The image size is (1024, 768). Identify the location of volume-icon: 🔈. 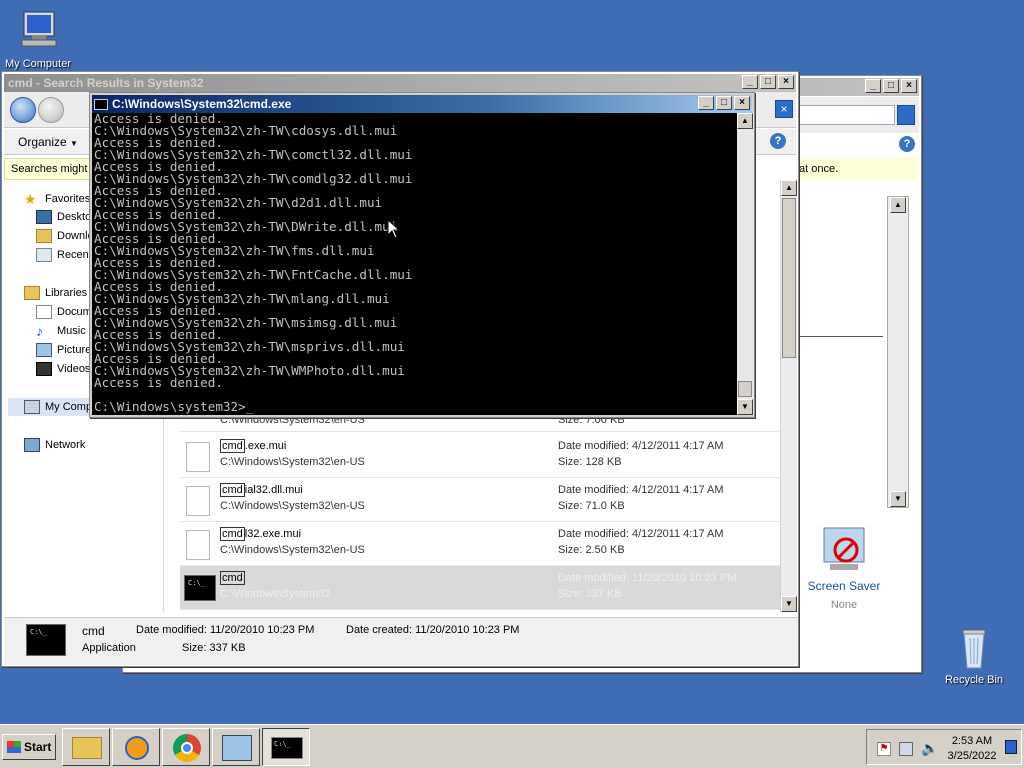
(929, 748).